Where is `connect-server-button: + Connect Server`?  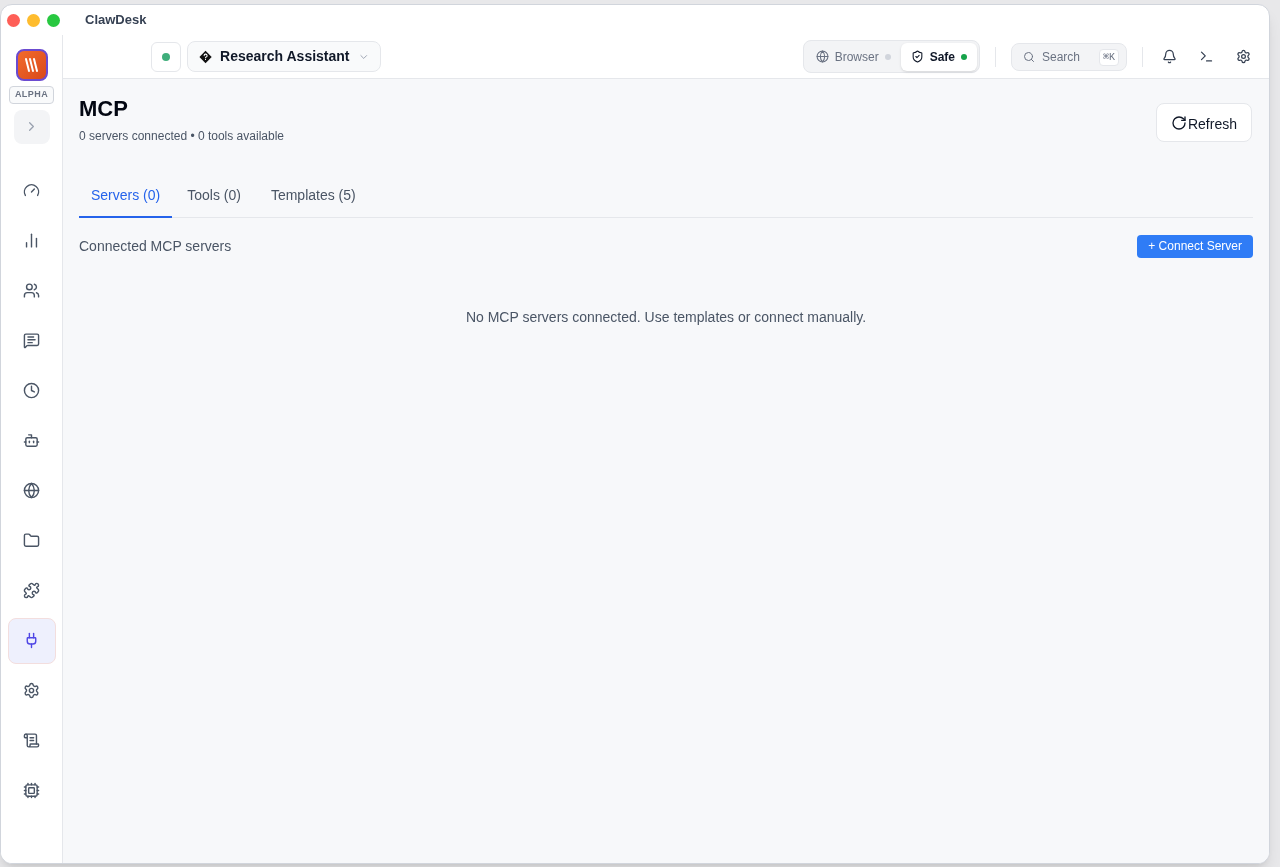
connect-server-button: + Connect Server is located at coordinates (1195, 246).